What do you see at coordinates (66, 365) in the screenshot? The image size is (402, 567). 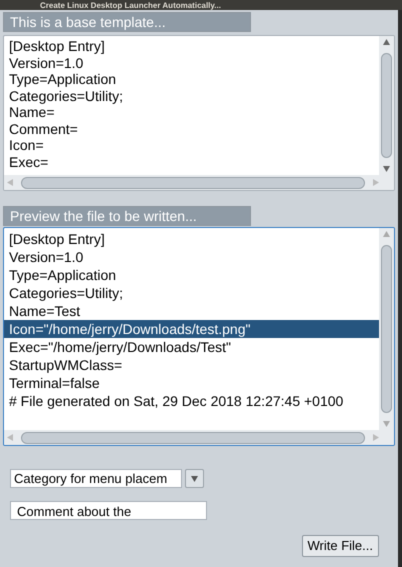 I see `text-line: StartupWMClass=` at bounding box center [66, 365].